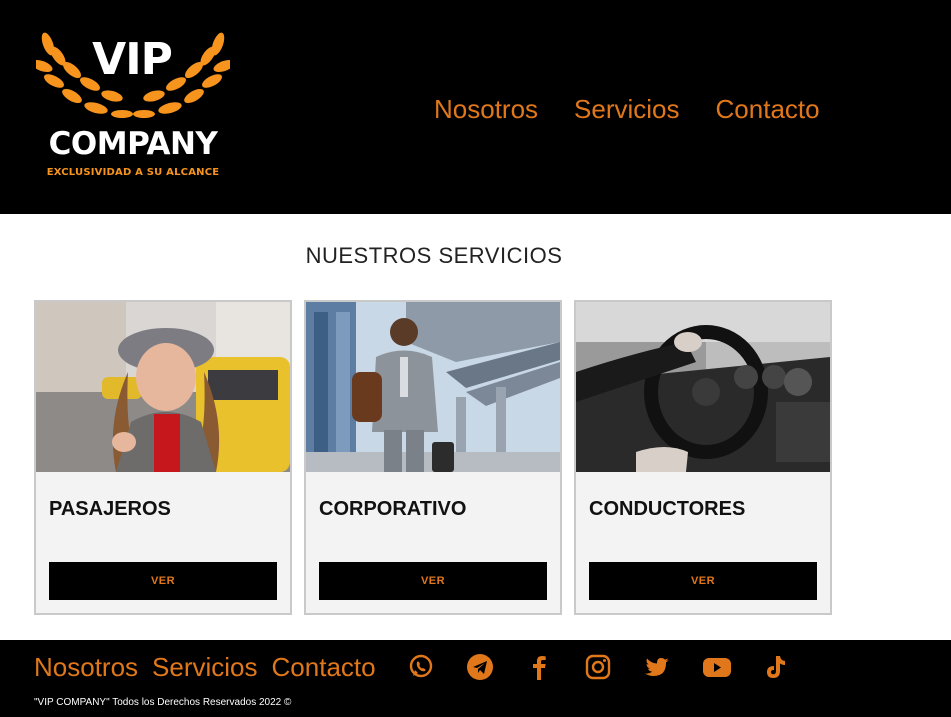 The image size is (951, 717). What do you see at coordinates (659, 667) in the screenshot?
I see `twitter-icon` at bounding box center [659, 667].